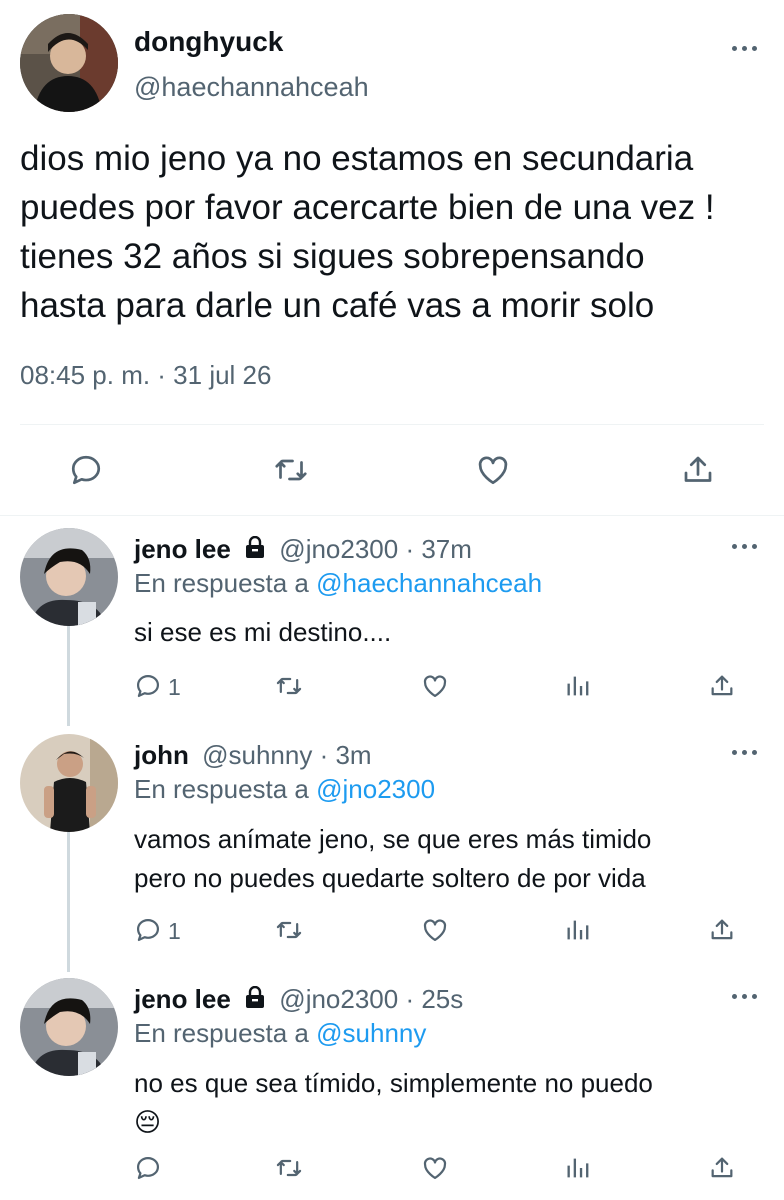 Image resolution: width=784 pixels, height=1200 pixels. I want to click on reply-context: En respuesta a @jno2300, so click(284, 789).